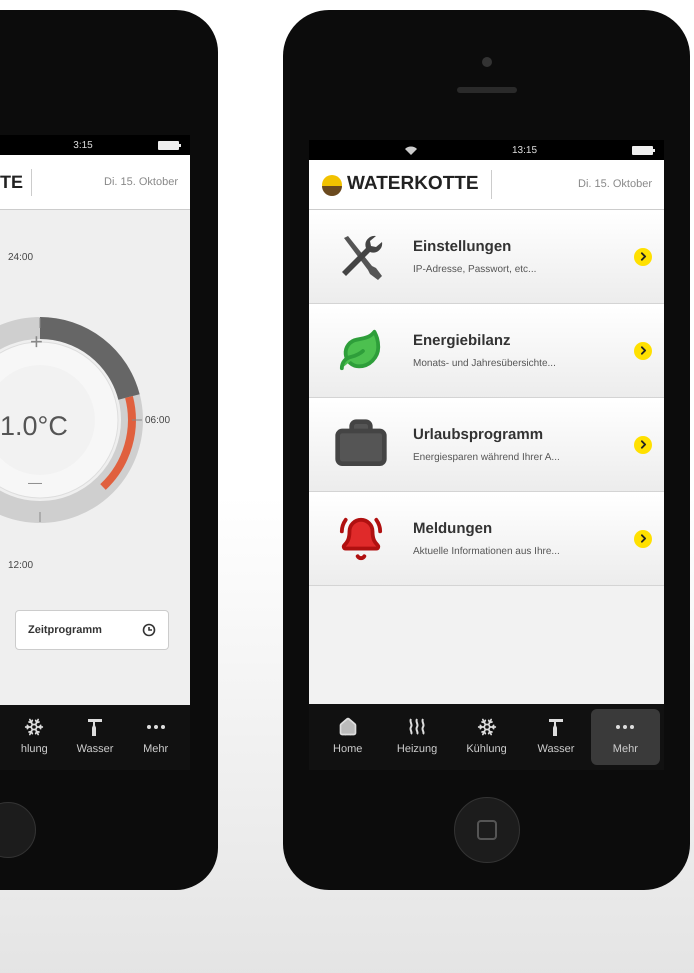  I want to click on temperature-value: 1.0°C, so click(34, 426).